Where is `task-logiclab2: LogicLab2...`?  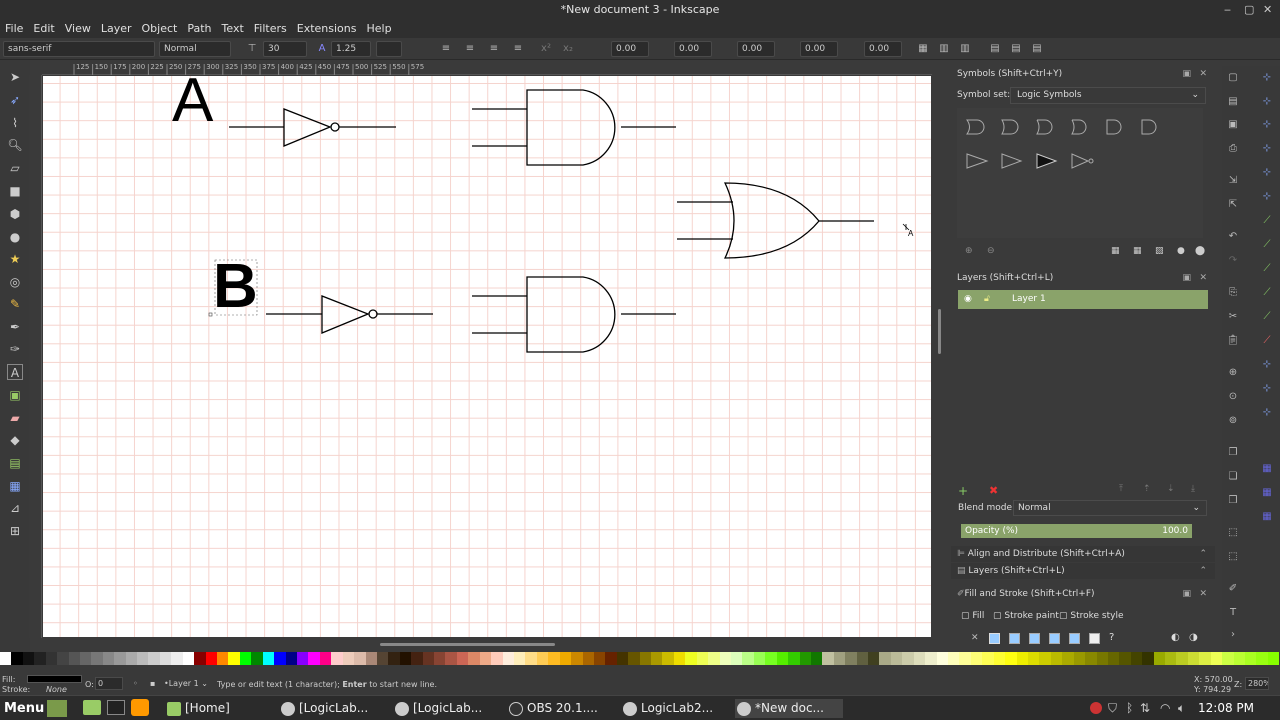 task-logiclab2: LogicLab2... is located at coordinates (675, 708).